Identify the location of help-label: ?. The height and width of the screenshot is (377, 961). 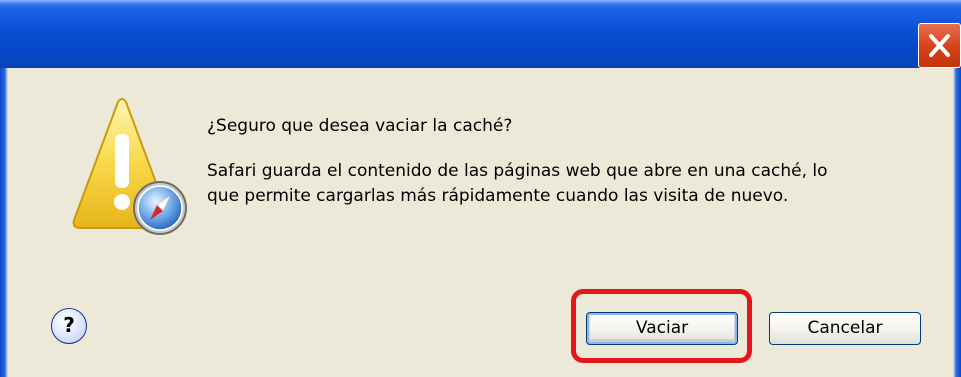
(69, 325).